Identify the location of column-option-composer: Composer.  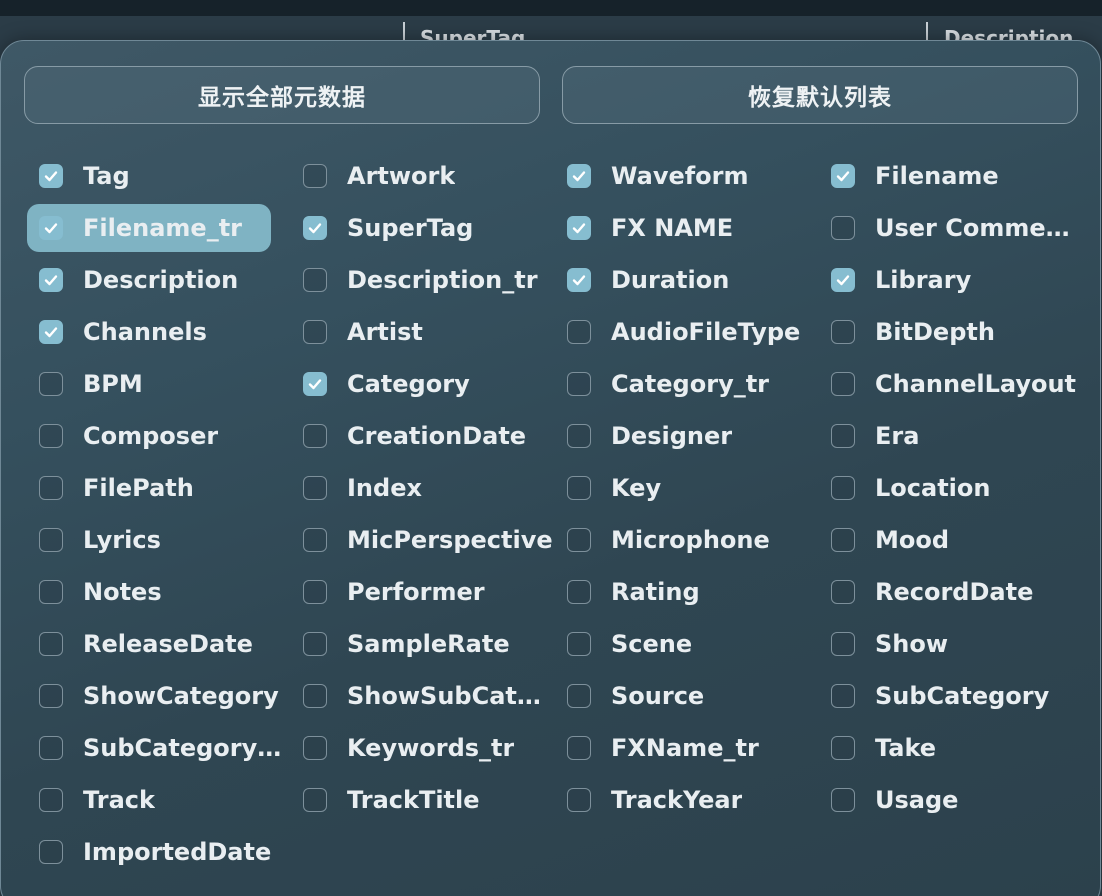
(162, 436).